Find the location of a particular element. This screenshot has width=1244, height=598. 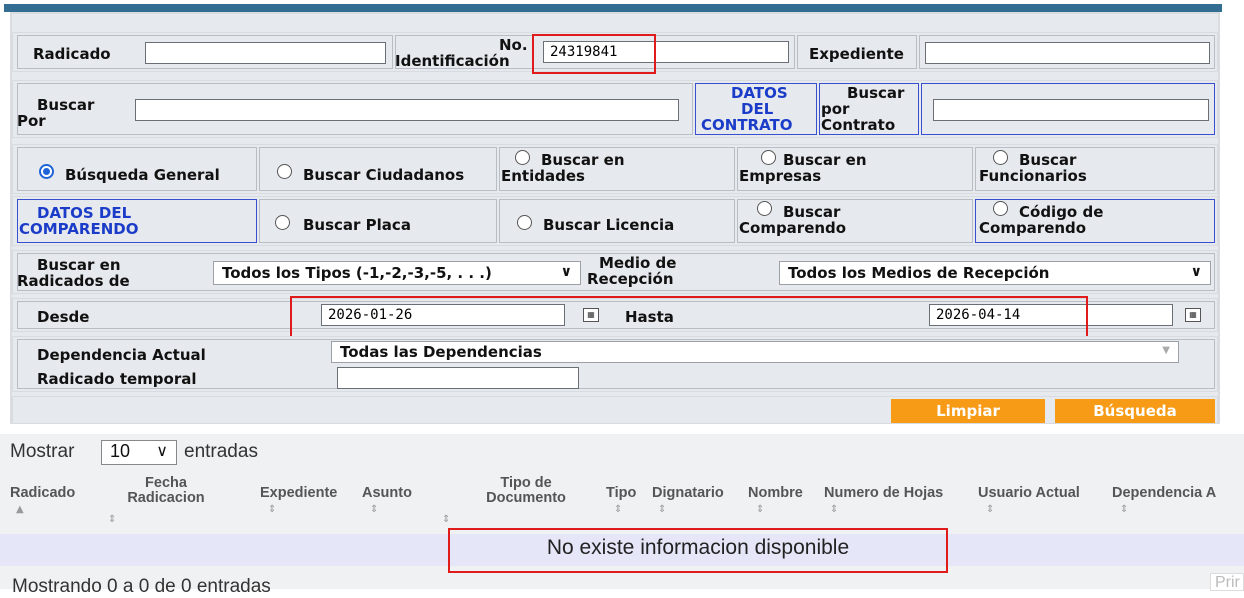

row-fechas: Desde ▦ Hasta ▦ is located at coordinates (615, 315).